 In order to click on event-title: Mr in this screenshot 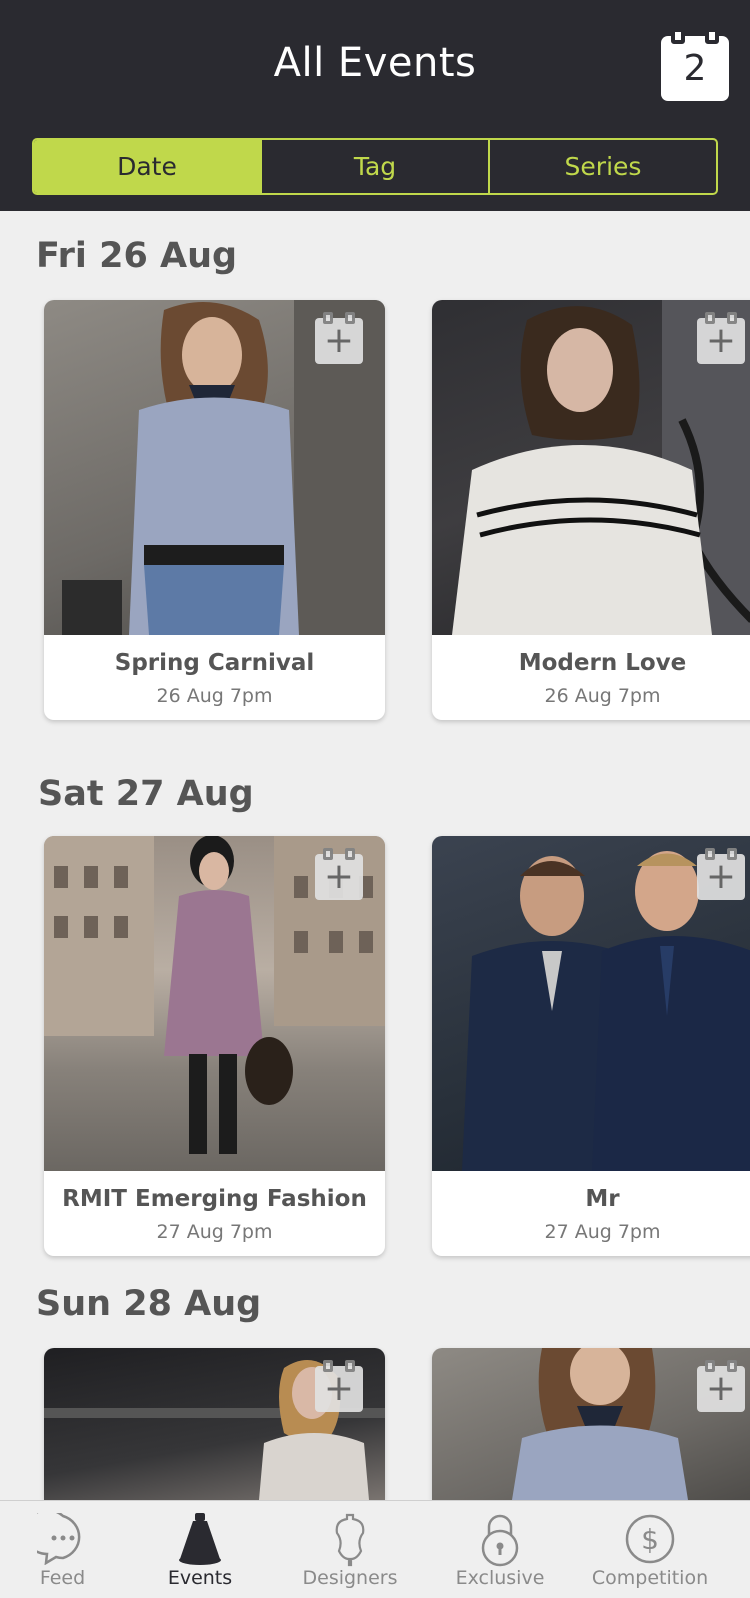, I will do `click(602, 1199)`.